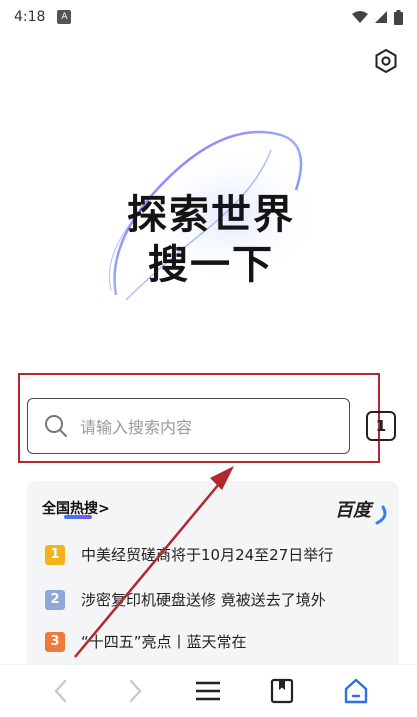 Image resolution: width=417 pixels, height=717 pixels. I want to click on hot-item-1: 1 中美经贸磋商将于10月24至27日举行, so click(189, 554).